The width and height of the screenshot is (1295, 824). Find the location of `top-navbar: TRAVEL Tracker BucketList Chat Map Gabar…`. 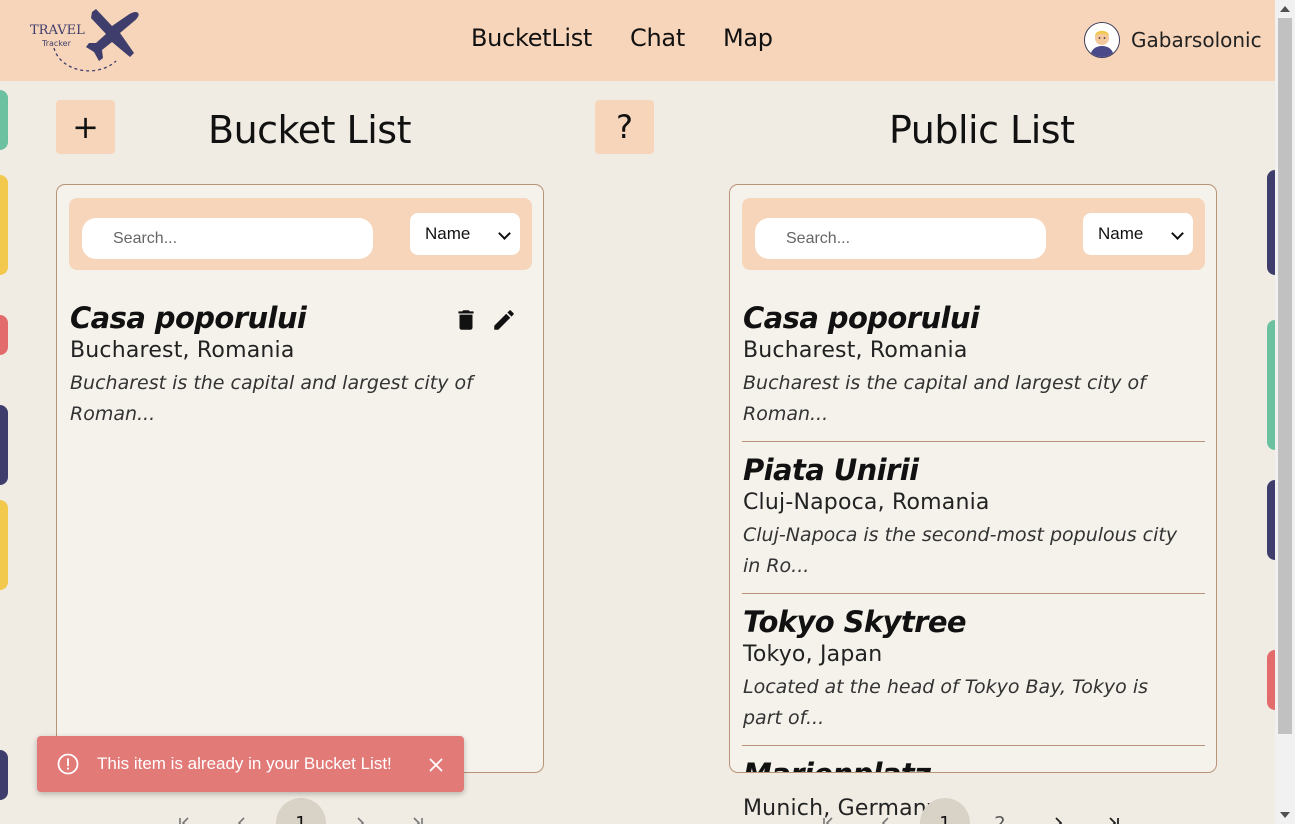

top-navbar: TRAVEL Tracker BucketList Chat Map Gabar… is located at coordinates (637, 40).